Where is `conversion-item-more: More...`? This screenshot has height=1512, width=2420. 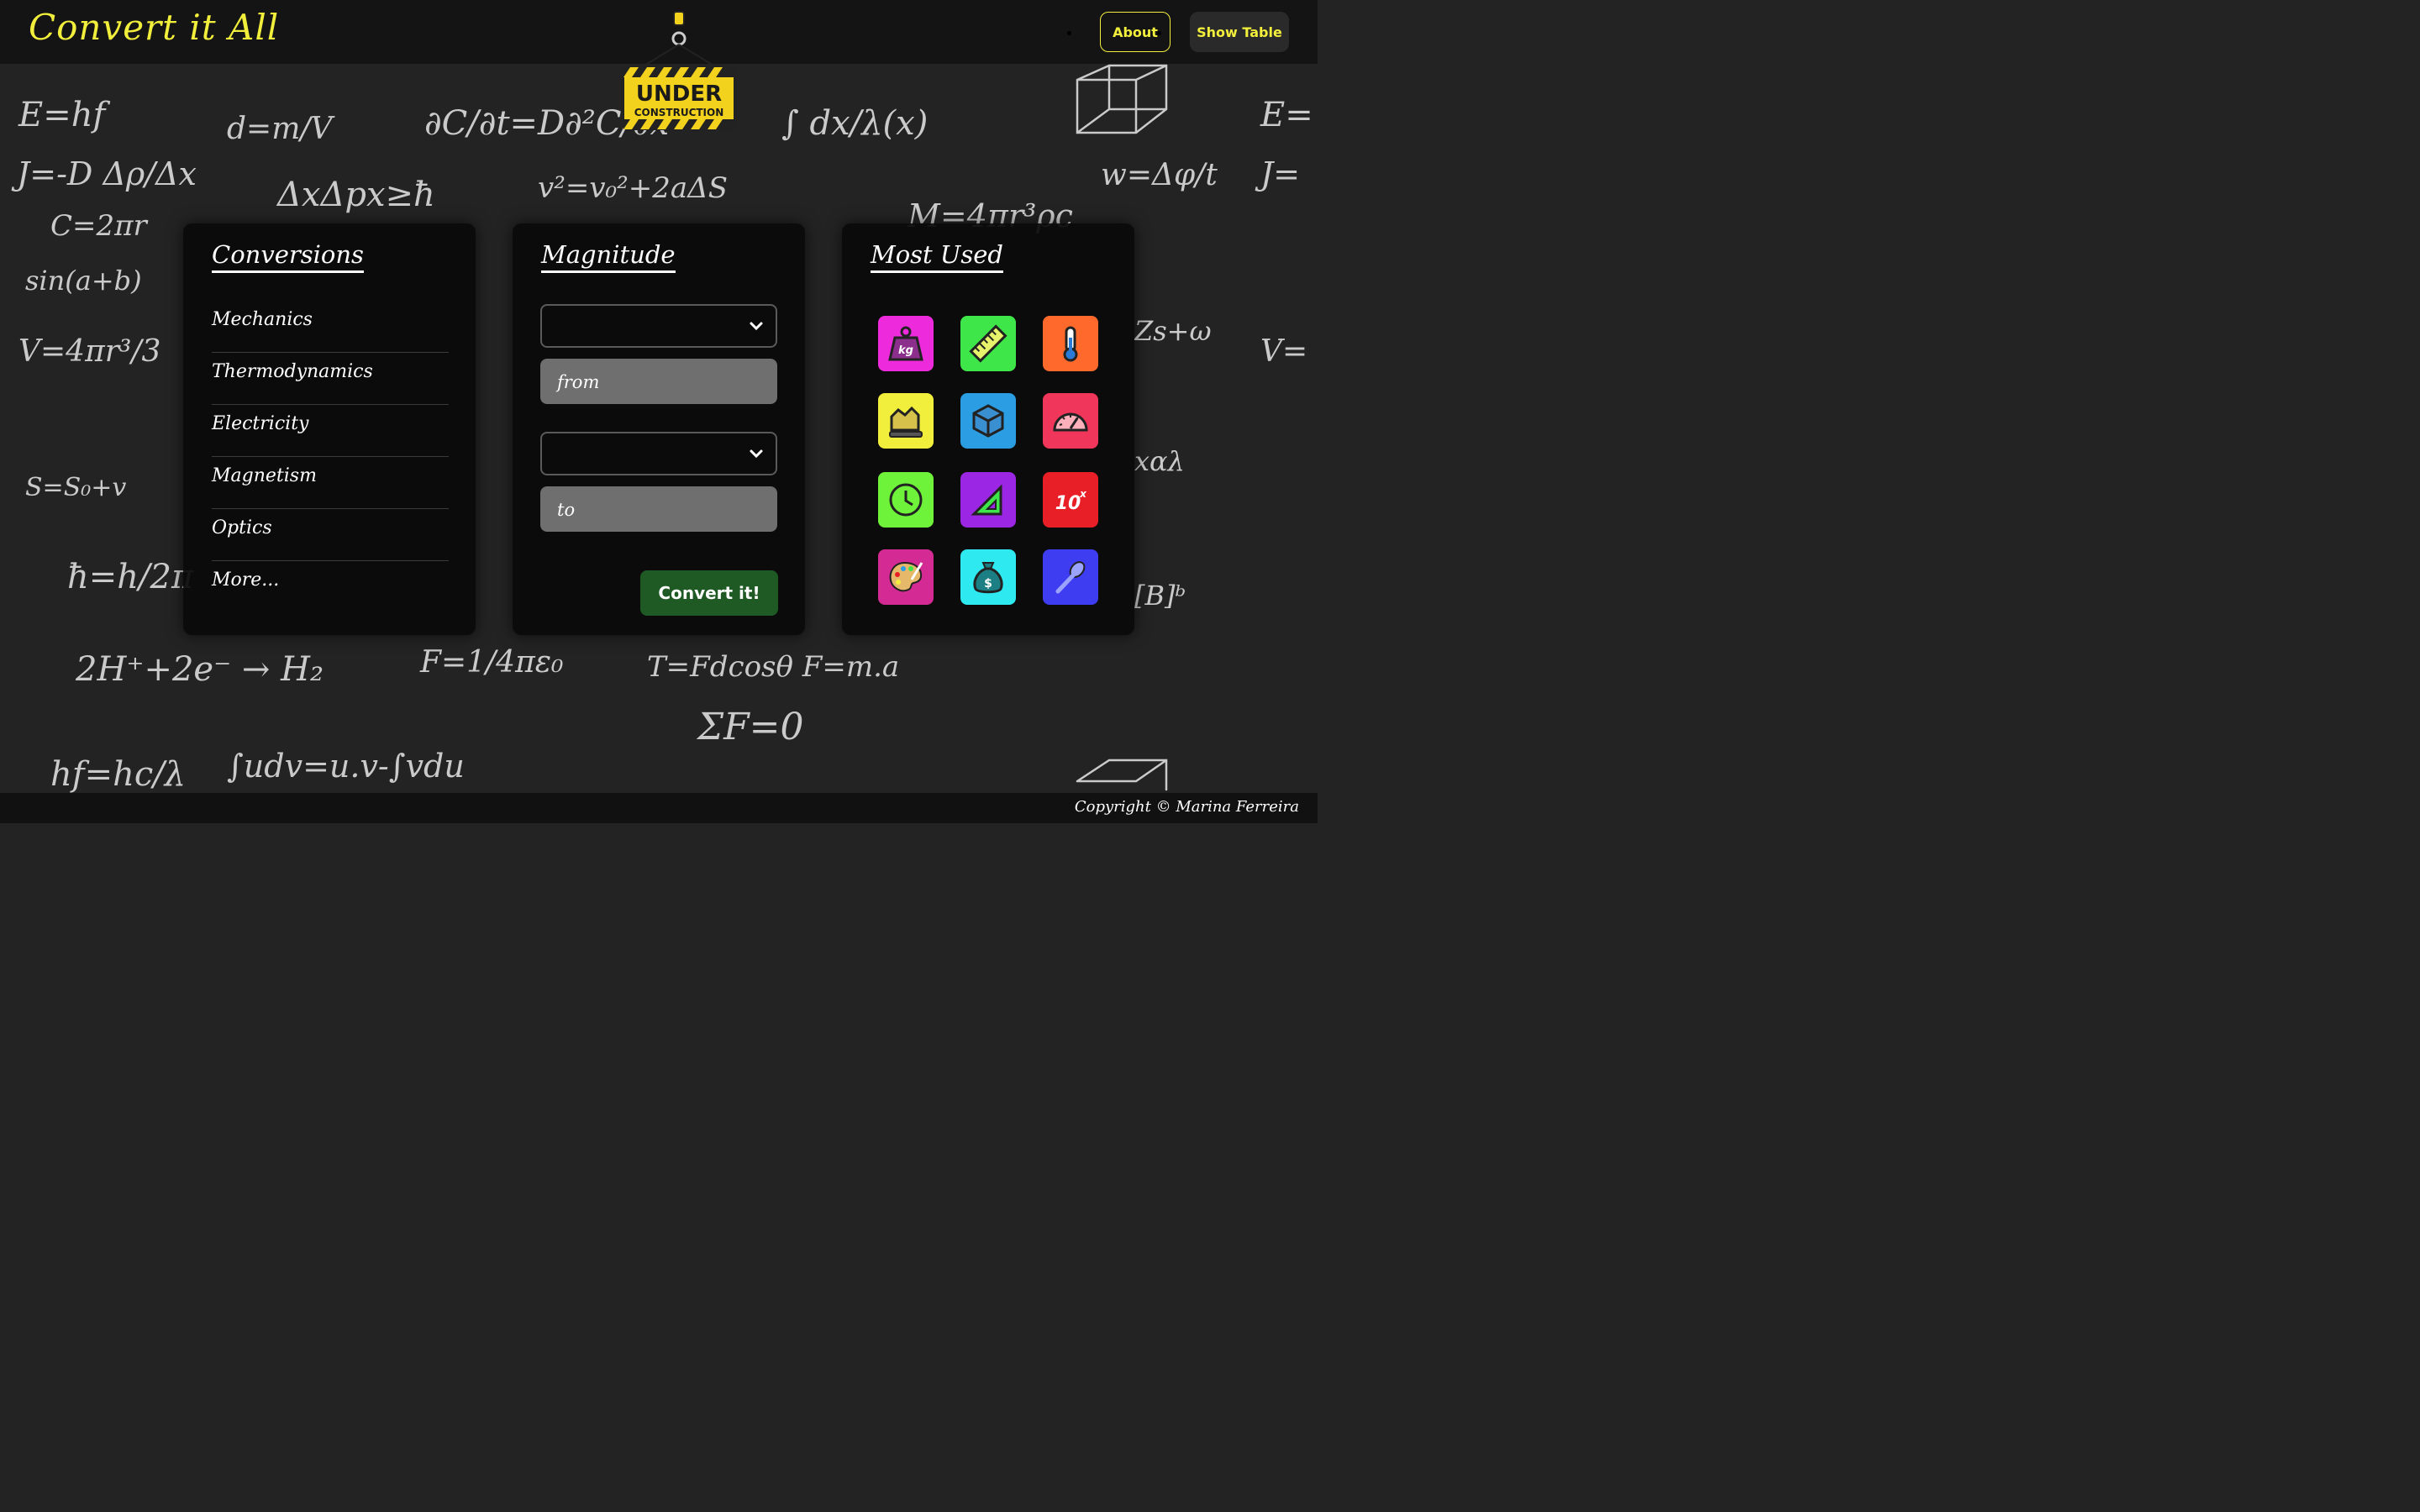 conversion-item-more: More... is located at coordinates (330, 587).